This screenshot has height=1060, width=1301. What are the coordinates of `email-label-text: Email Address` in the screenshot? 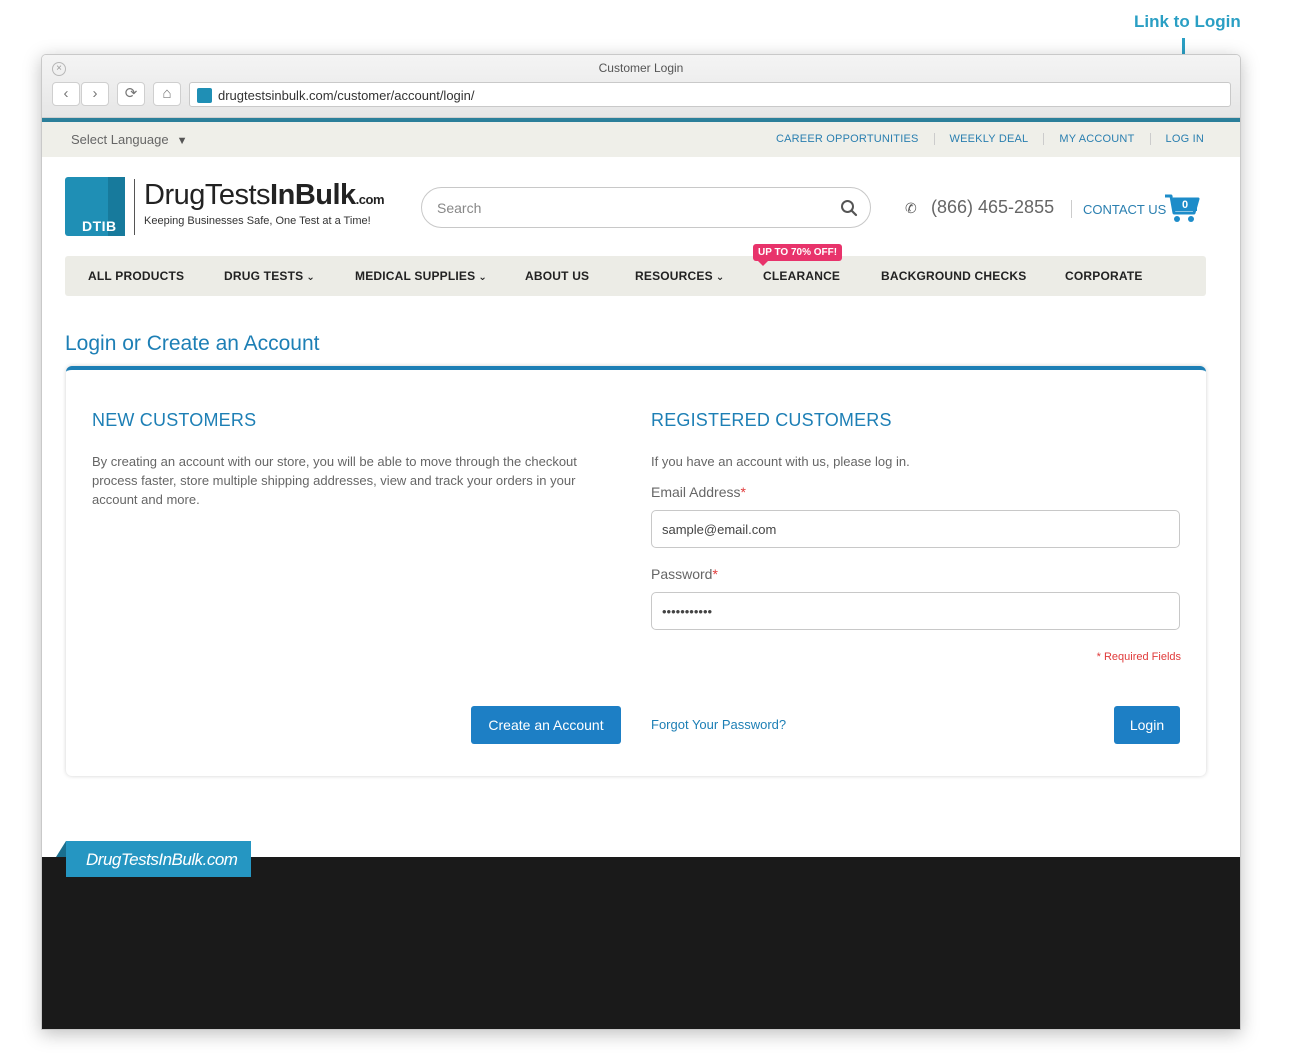 It's located at (696, 492).